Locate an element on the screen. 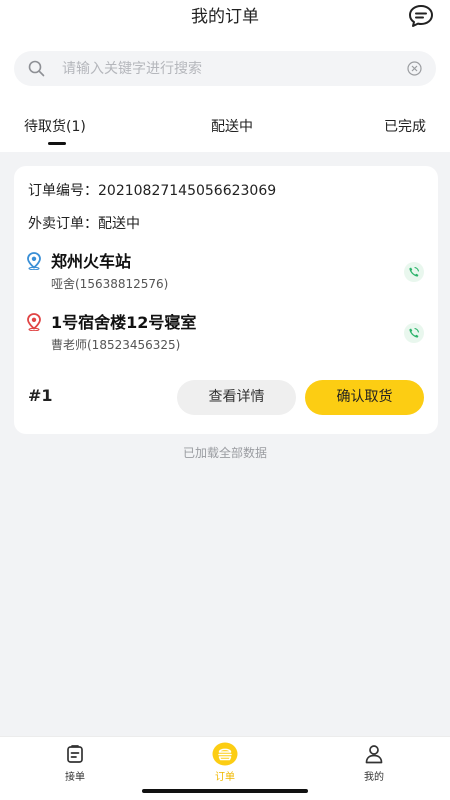 Image resolution: width=450 pixels, height=800 pixels. view-details-button: 查看详情 is located at coordinates (236, 397).